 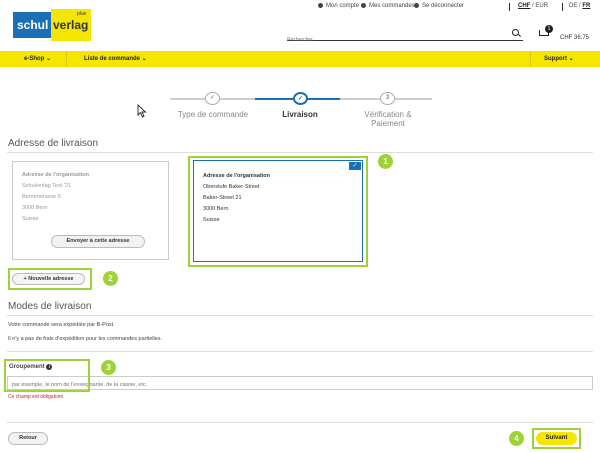 I want to click on annotation-badge-3: 3, so click(x=108, y=367).